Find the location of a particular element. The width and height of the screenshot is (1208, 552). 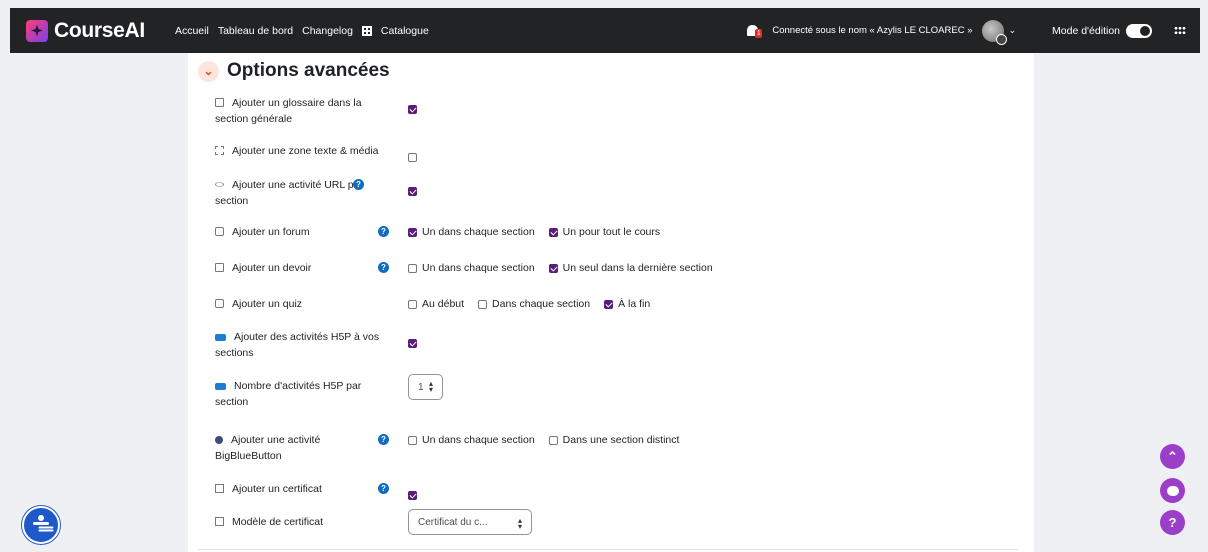

avatar-badge is located at coordinates (1002, 39).